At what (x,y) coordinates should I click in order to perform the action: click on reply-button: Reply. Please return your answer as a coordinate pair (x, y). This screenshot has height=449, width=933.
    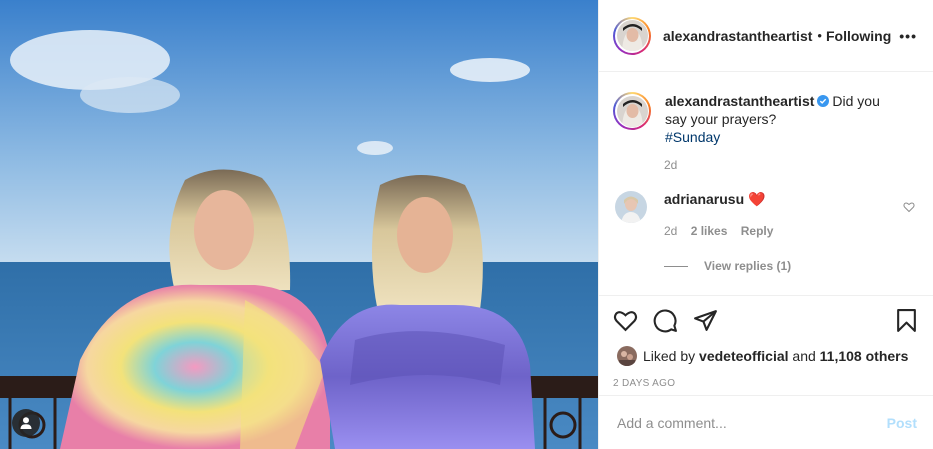
    Looking at the image, I should click on (757, 231).